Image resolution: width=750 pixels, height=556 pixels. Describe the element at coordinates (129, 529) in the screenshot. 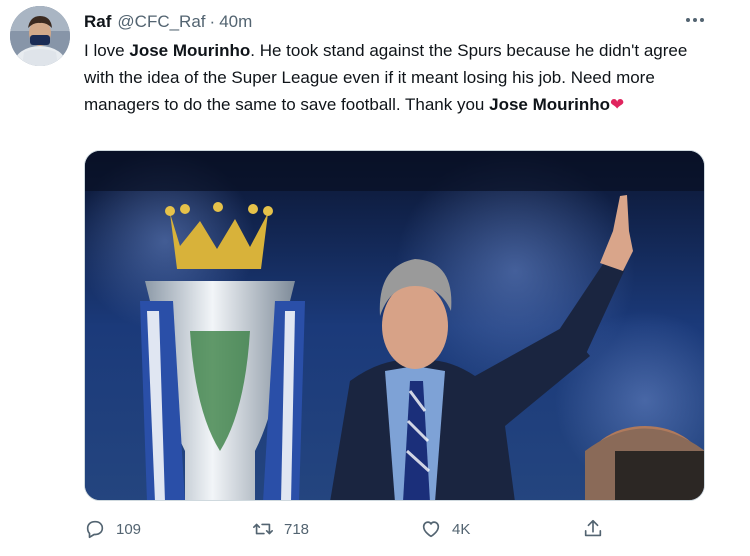

I see `reply-count: 109` at that location.